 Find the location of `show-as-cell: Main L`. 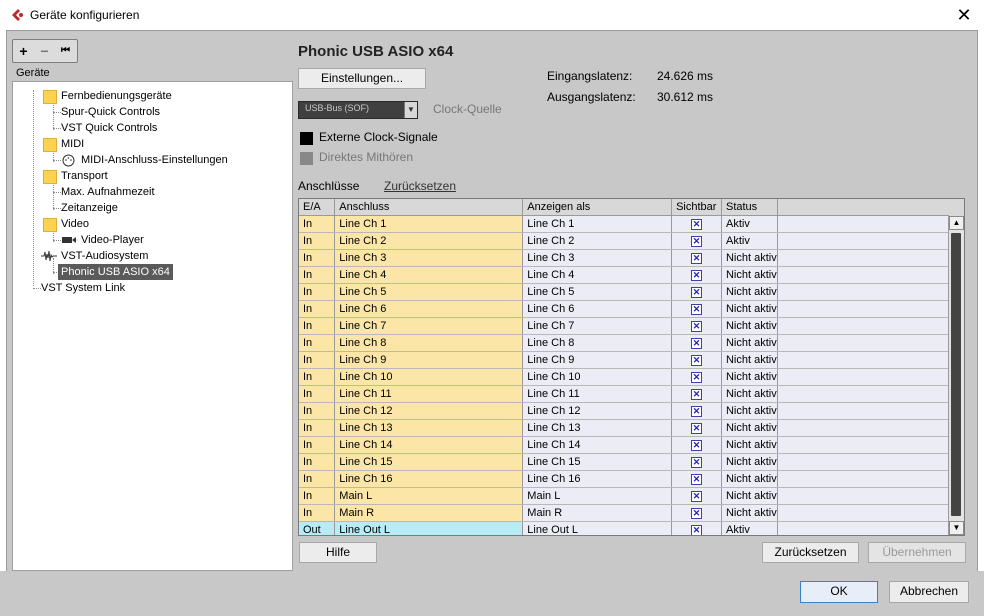

show-as-cell: Main L is located at coordinates (597, 496).